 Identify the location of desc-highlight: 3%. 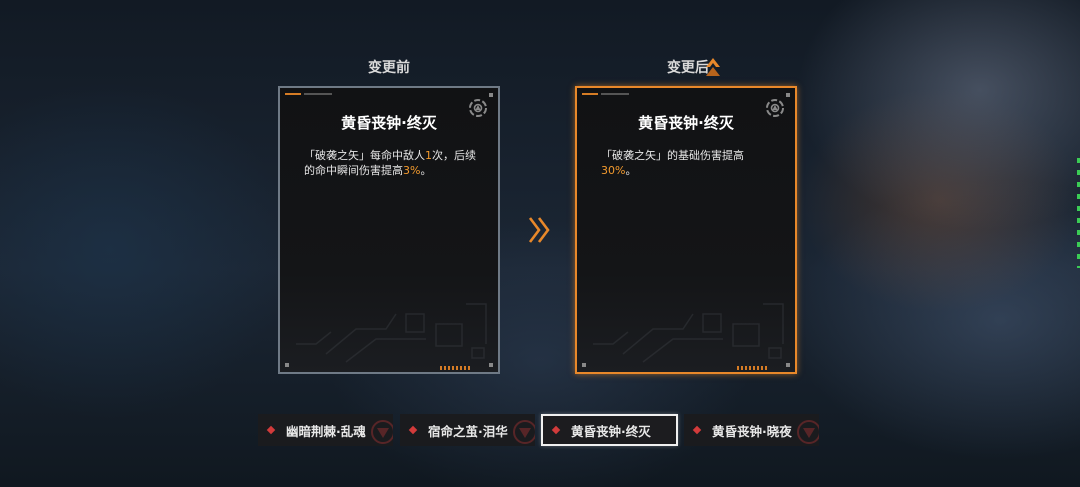
(412, 170).